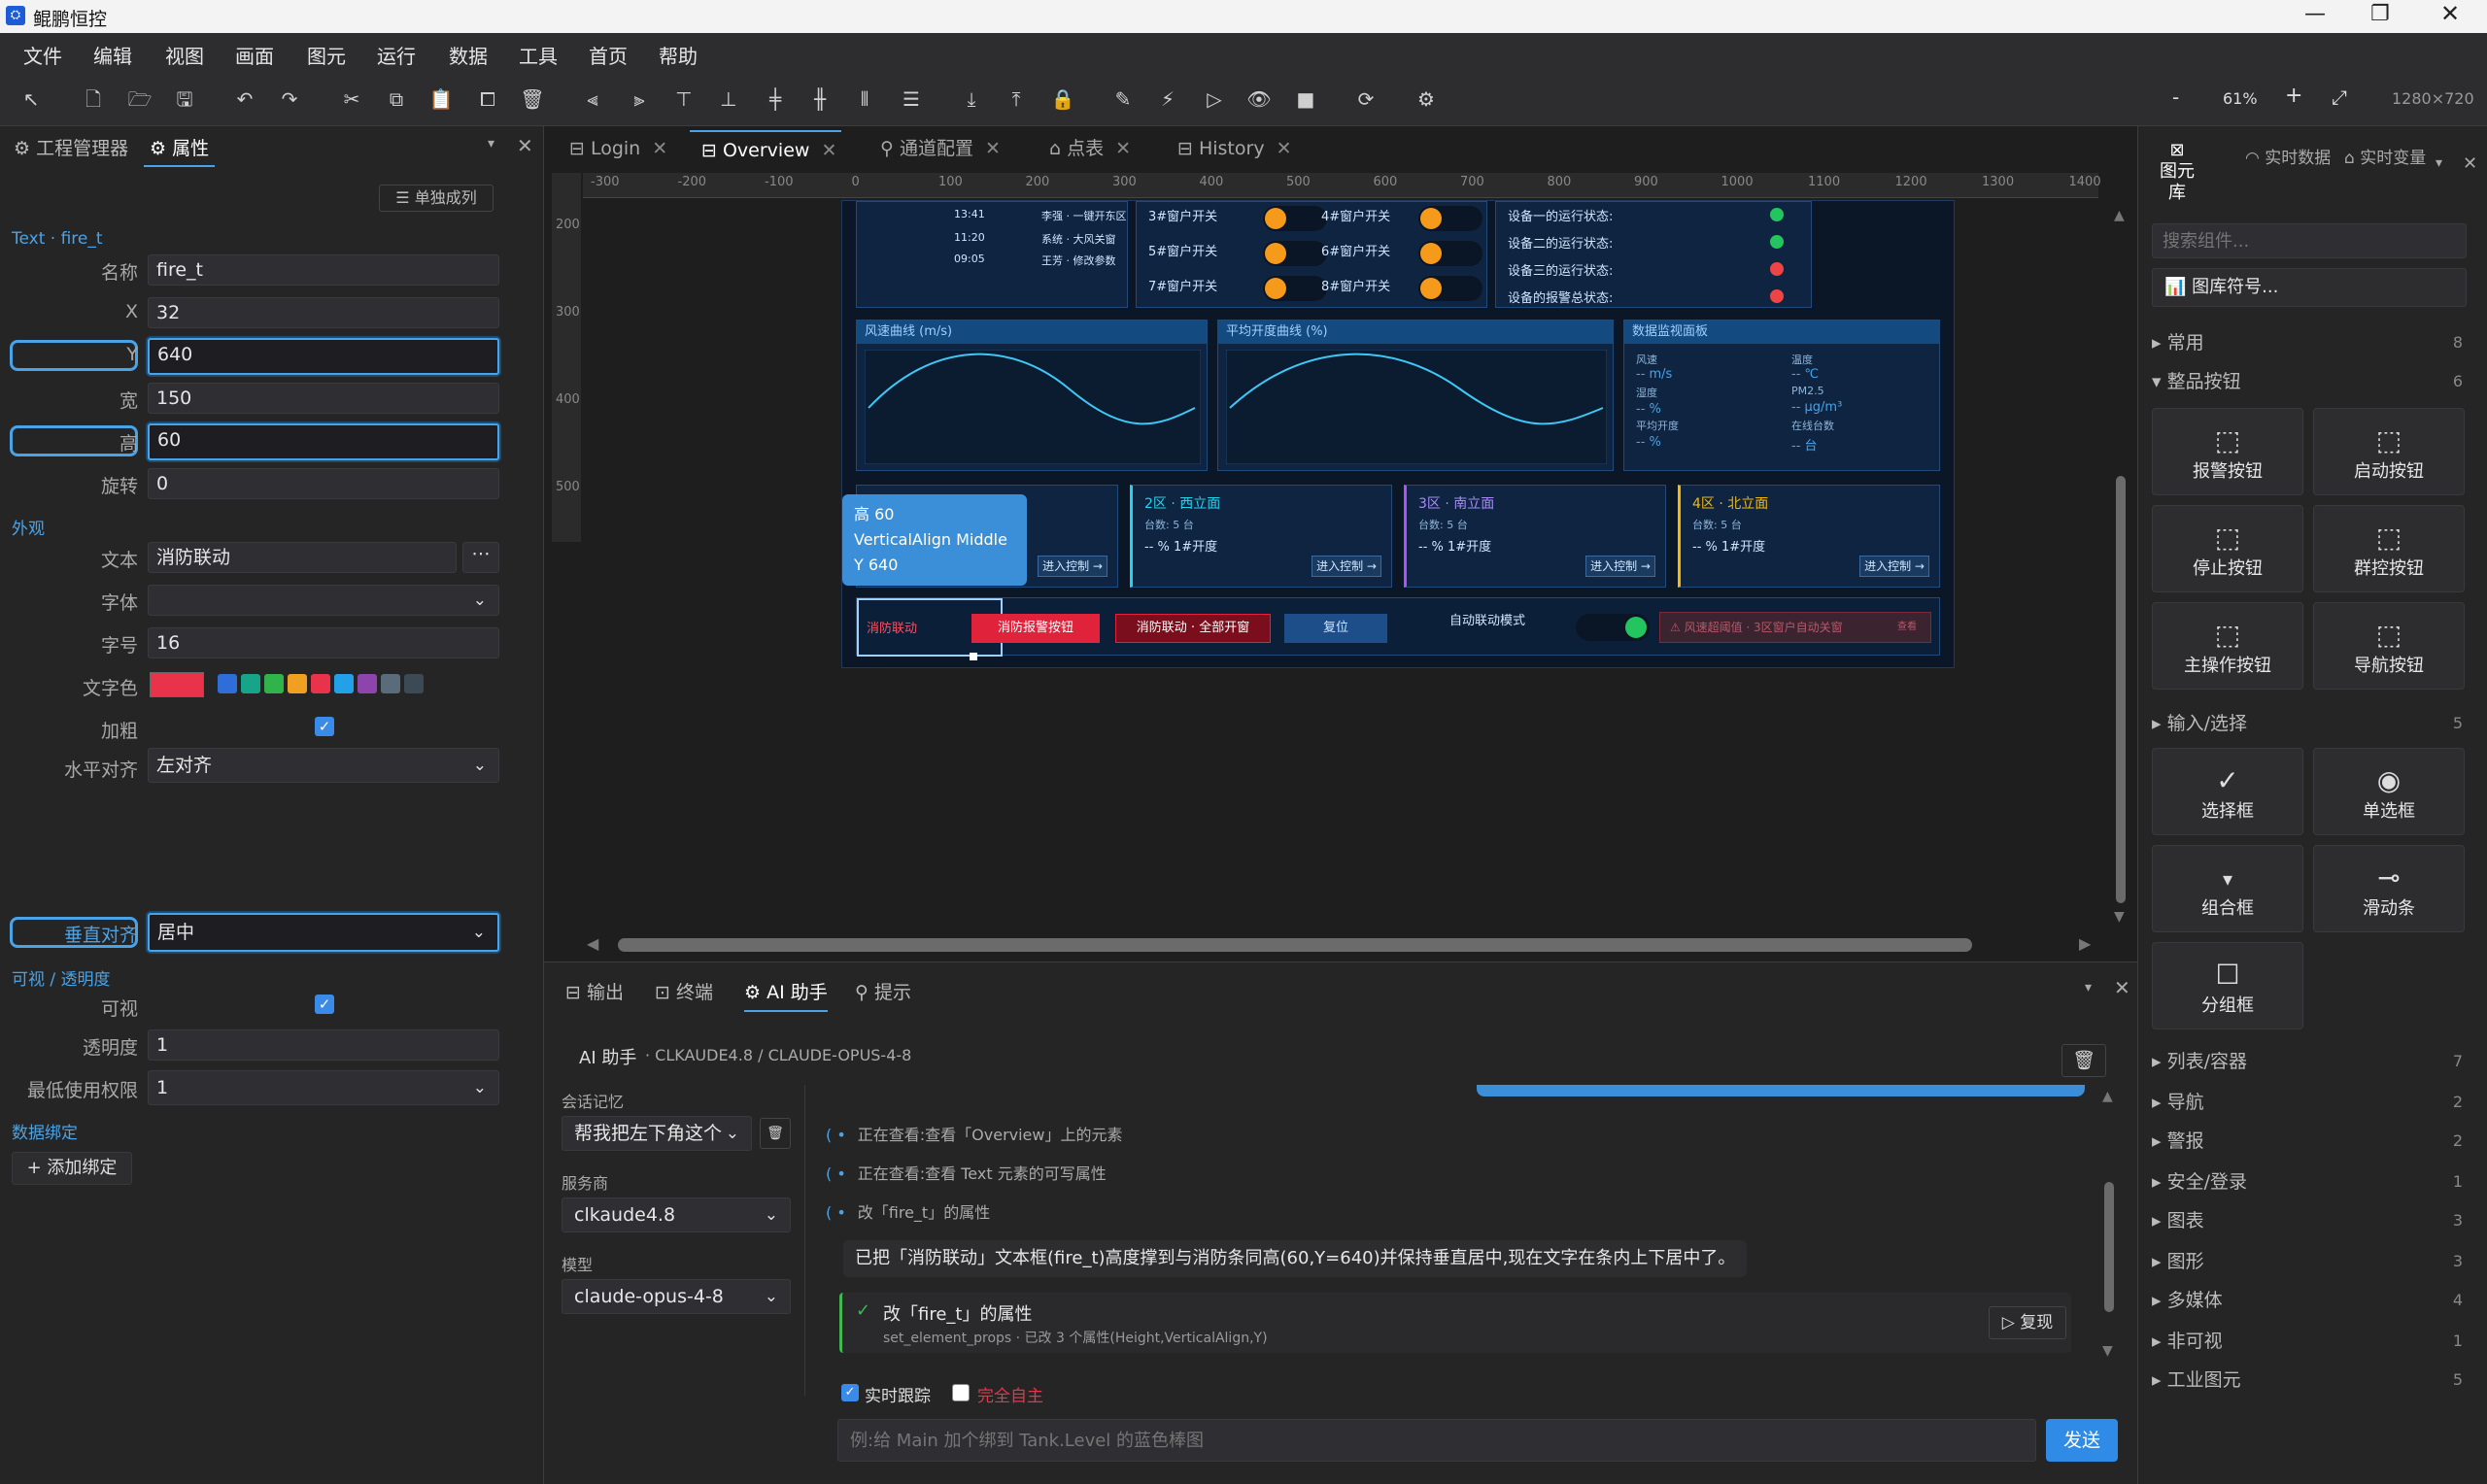 Image resolution: width=2487 pixels, height=1484 pixels. Describe the element at coordinates (323, 765) in the screenshot. I see `halign-select: 左对齐 ⌄` at that location.